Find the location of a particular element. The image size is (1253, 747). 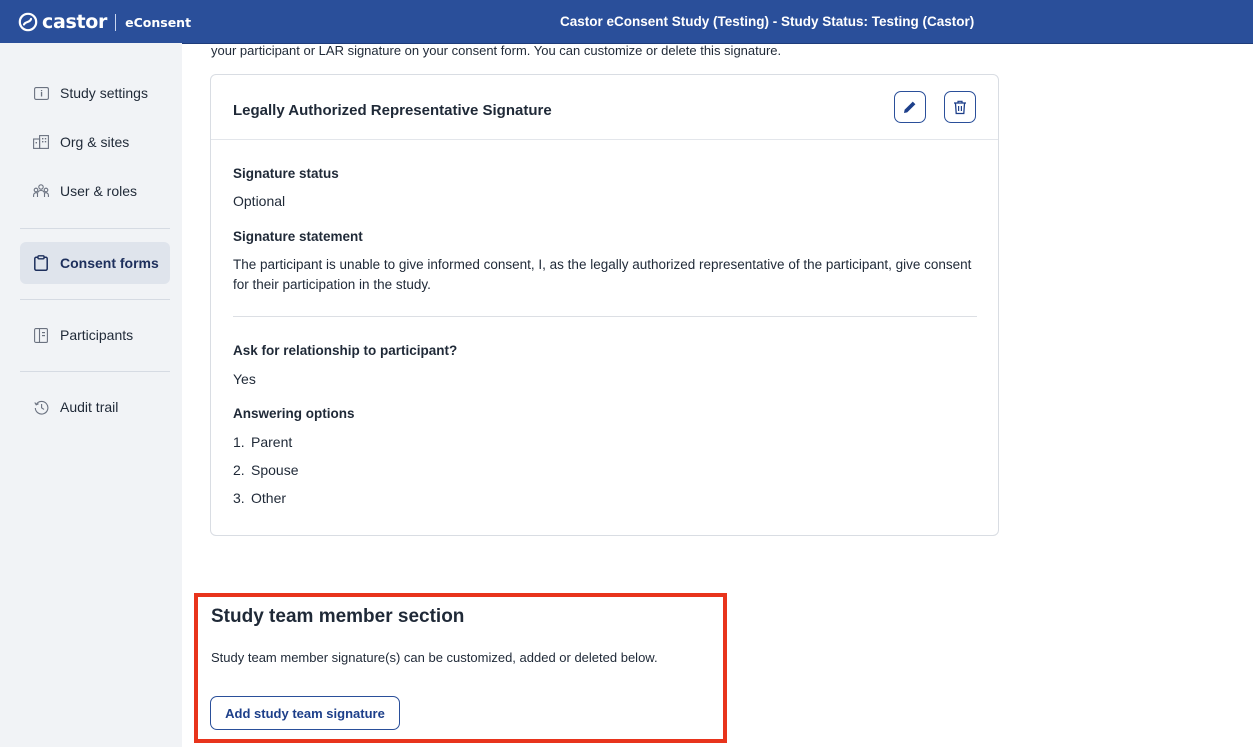

users-icon is located at coordinates (41, 191).